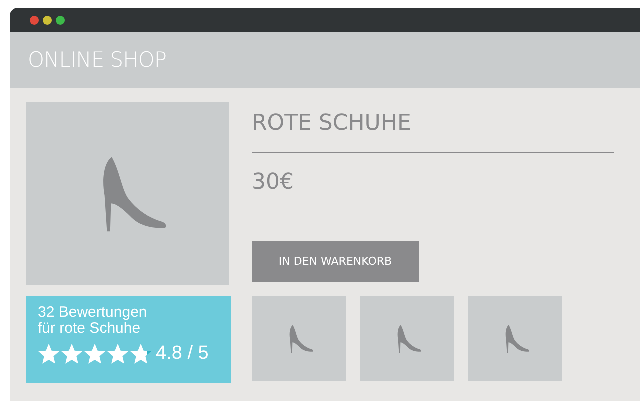 This screenshot has height=401, width=640. What do you see at coordinates (89, 329) in the screenshot?
I see `review-subject: für rote Schuhe` at bounding box center [89, 329].